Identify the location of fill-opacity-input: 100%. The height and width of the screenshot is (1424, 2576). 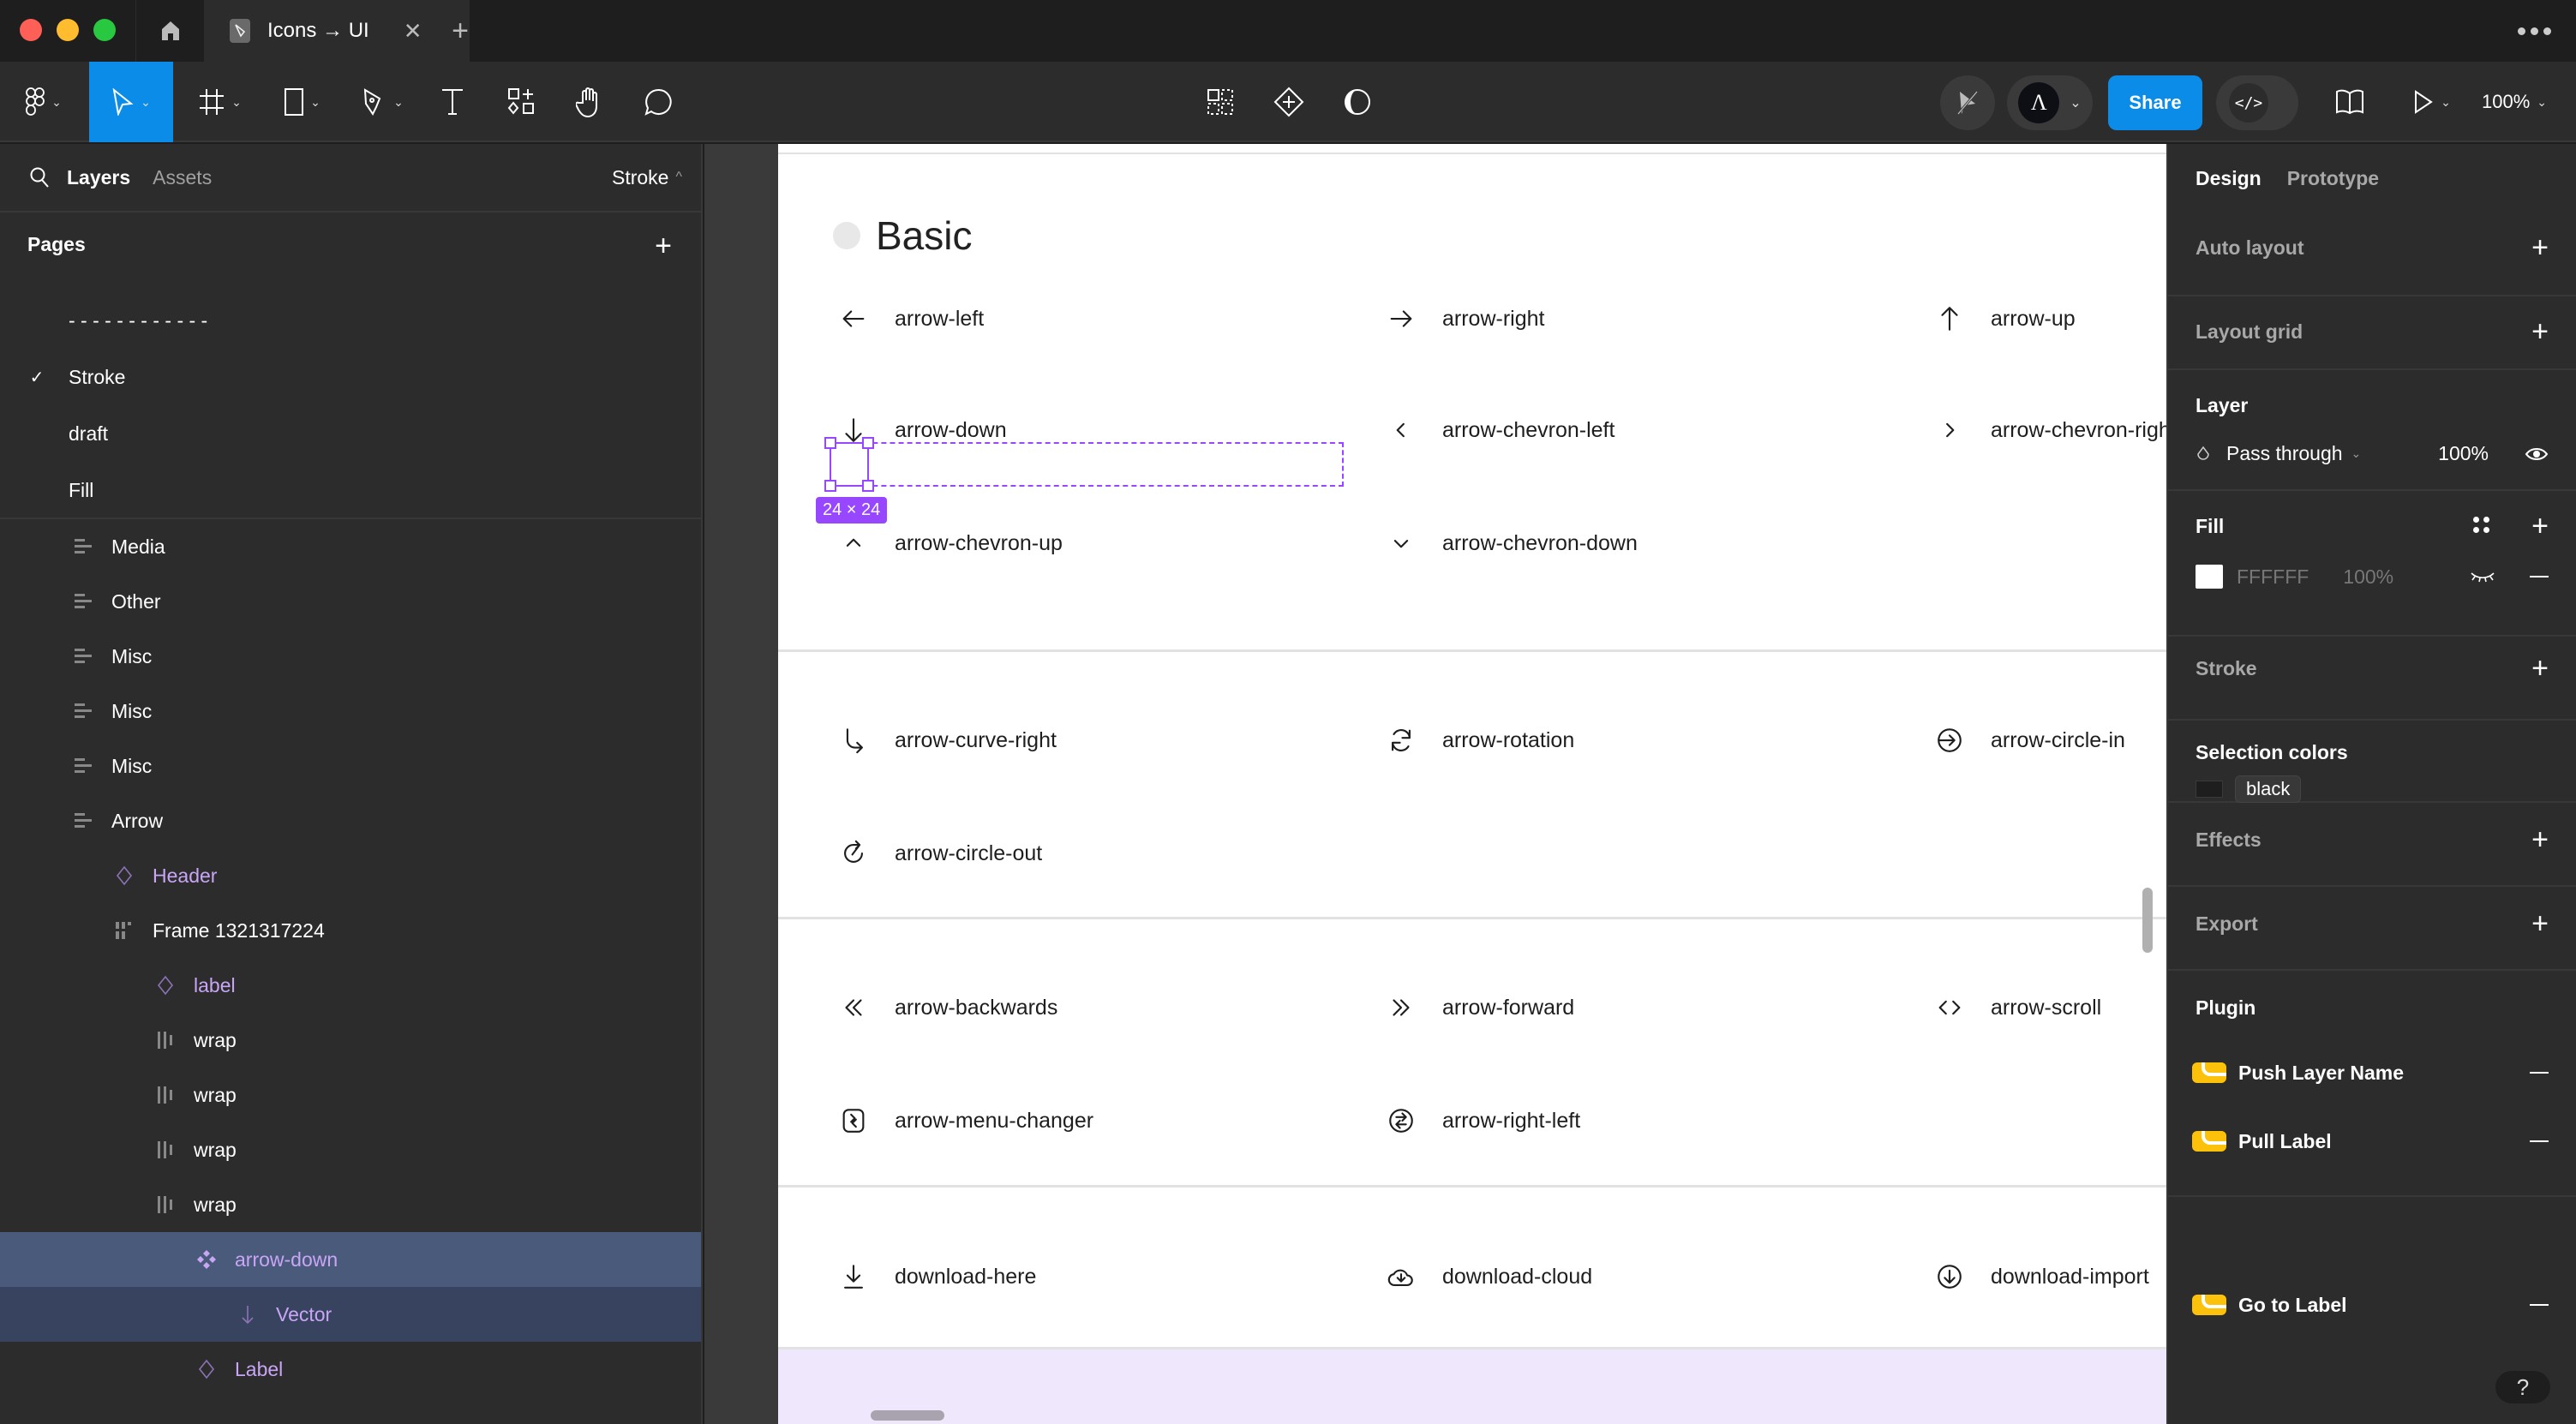
(2368, 577).